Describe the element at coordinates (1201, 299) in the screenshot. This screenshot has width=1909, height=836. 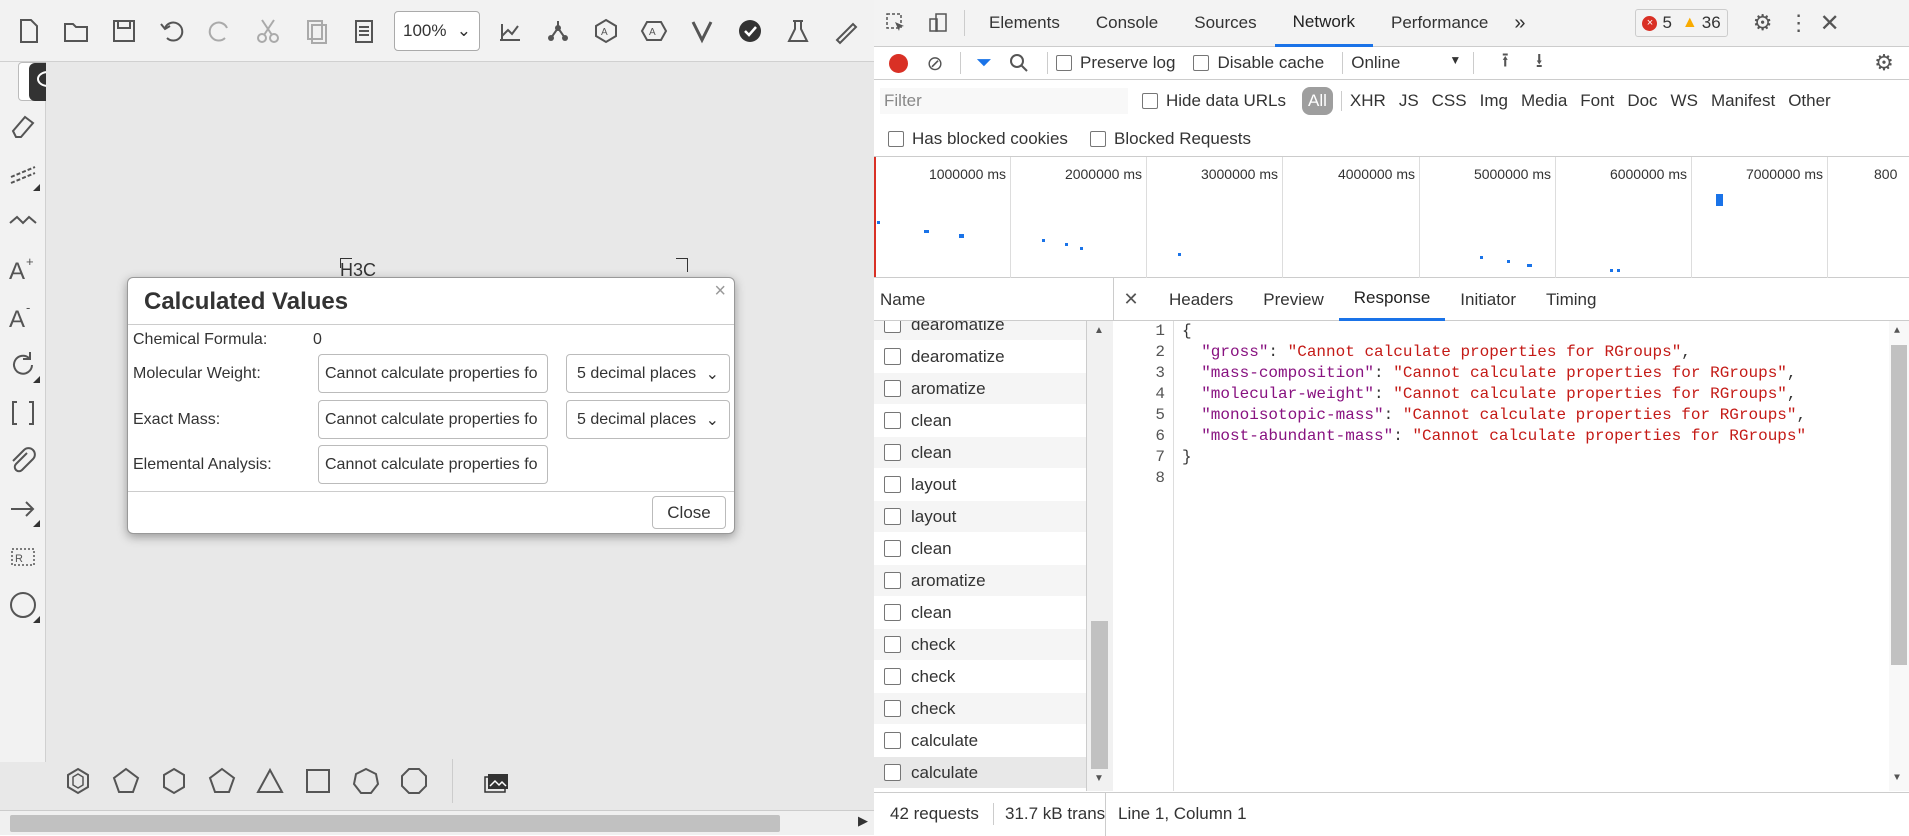
I see `tab-headers: Headers` at that location.